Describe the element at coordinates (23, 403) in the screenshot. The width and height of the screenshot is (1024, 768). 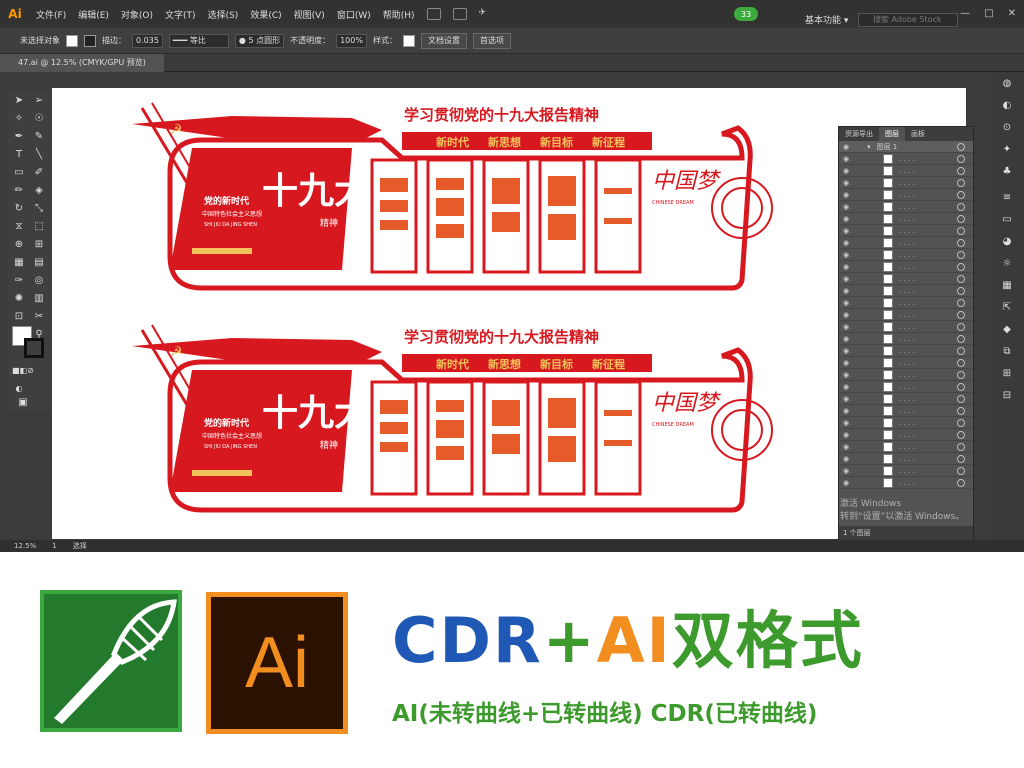
I see `screen-mode-icon: ▣` at that location.